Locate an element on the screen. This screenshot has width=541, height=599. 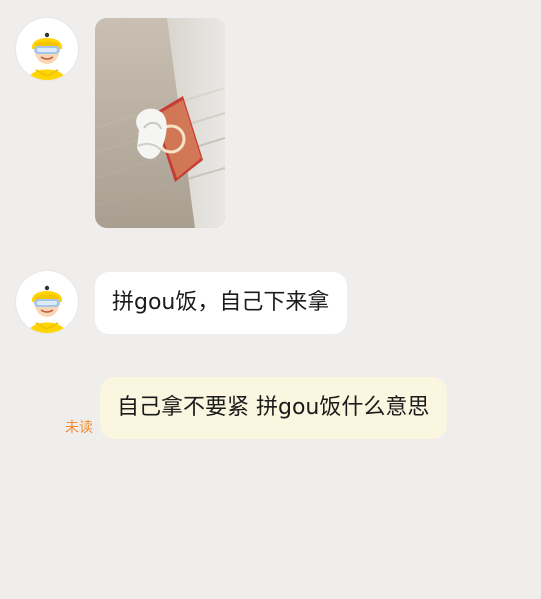
incoming-message: 拼gou饭，自己下来拿 is located at coordinates (221, 303).